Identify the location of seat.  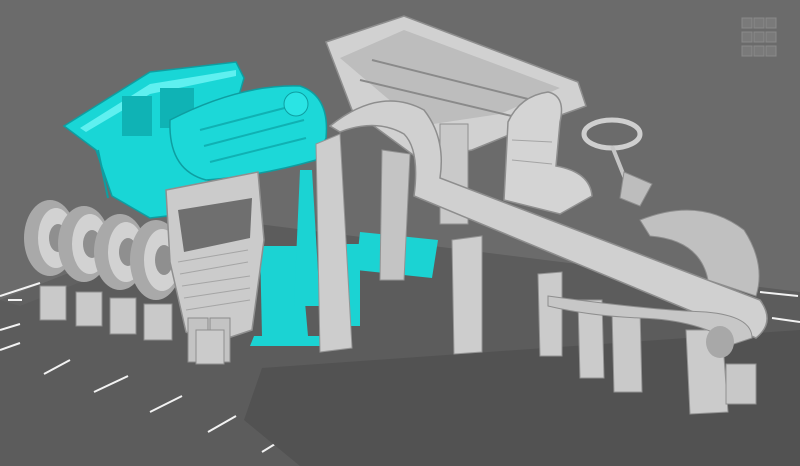
(548, 153).